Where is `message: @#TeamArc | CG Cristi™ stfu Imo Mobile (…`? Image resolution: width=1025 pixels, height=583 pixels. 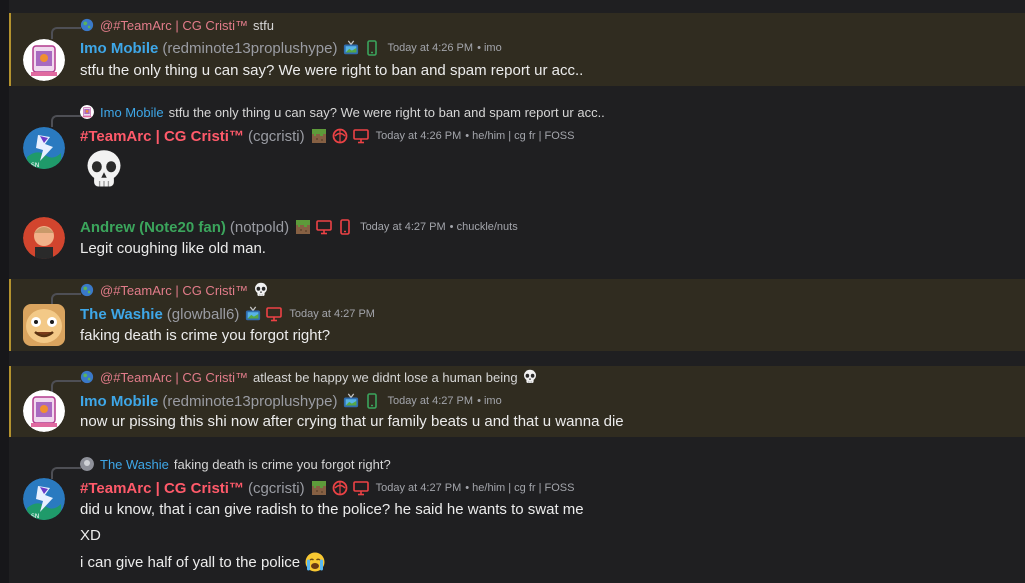
message: @#TeamArc | CG Cristi™ stfu Imo Mobile (… is located at coordinates (517, 49).